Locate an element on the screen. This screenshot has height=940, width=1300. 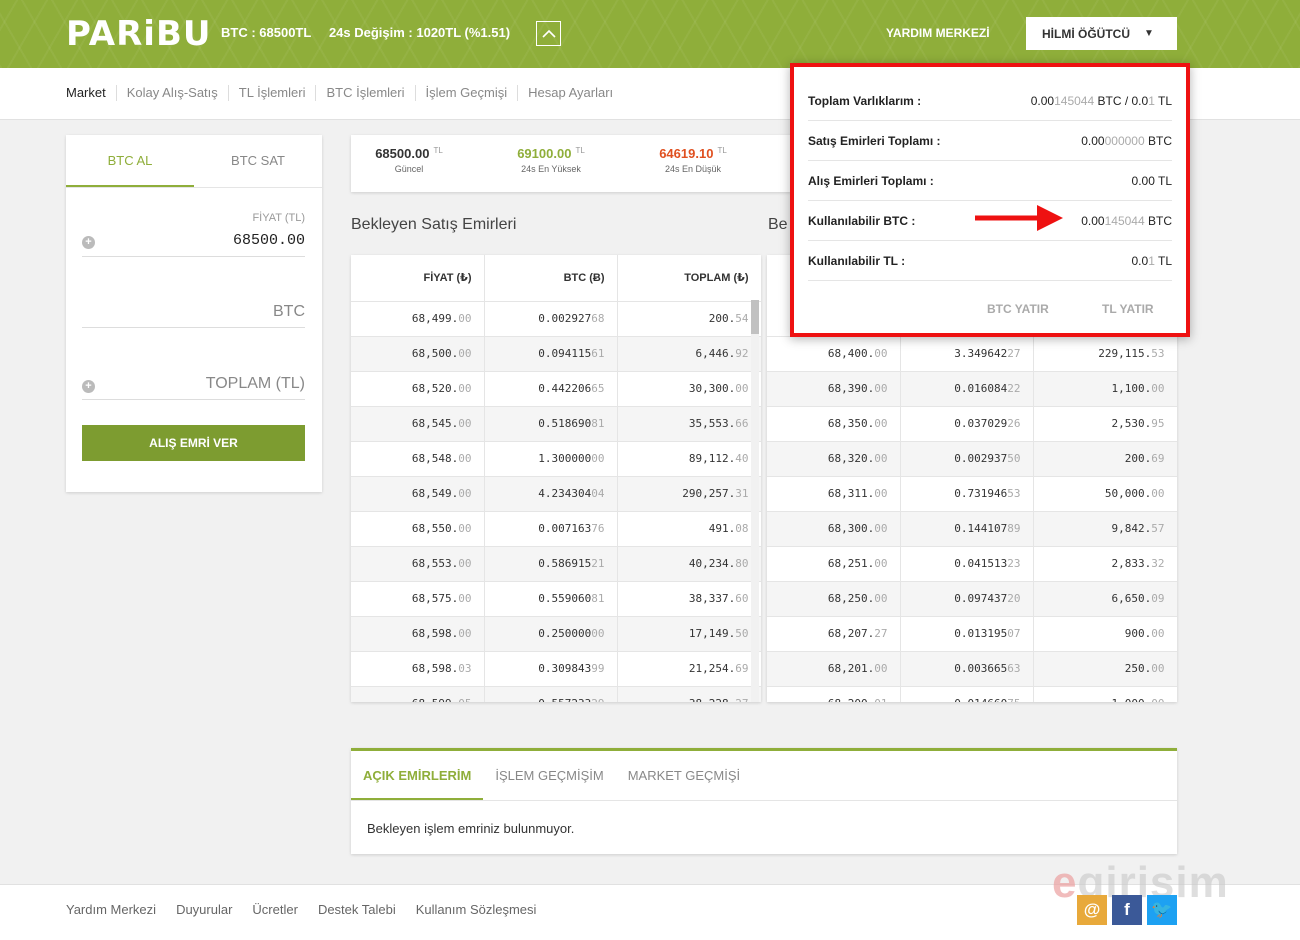
btc-amount-input: BTC is located at coordinates (289, 312).